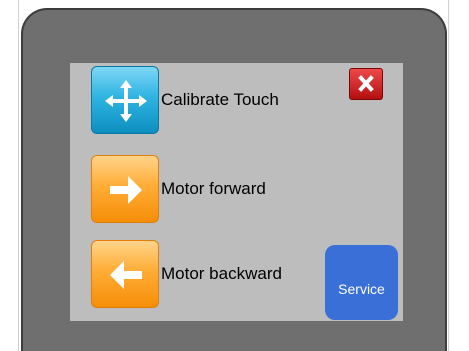 The height and width of the screenshot is (351, 469). Describe the element at coordinates (361, 282) in the screenshot. I see `service-button: Service` at that location.